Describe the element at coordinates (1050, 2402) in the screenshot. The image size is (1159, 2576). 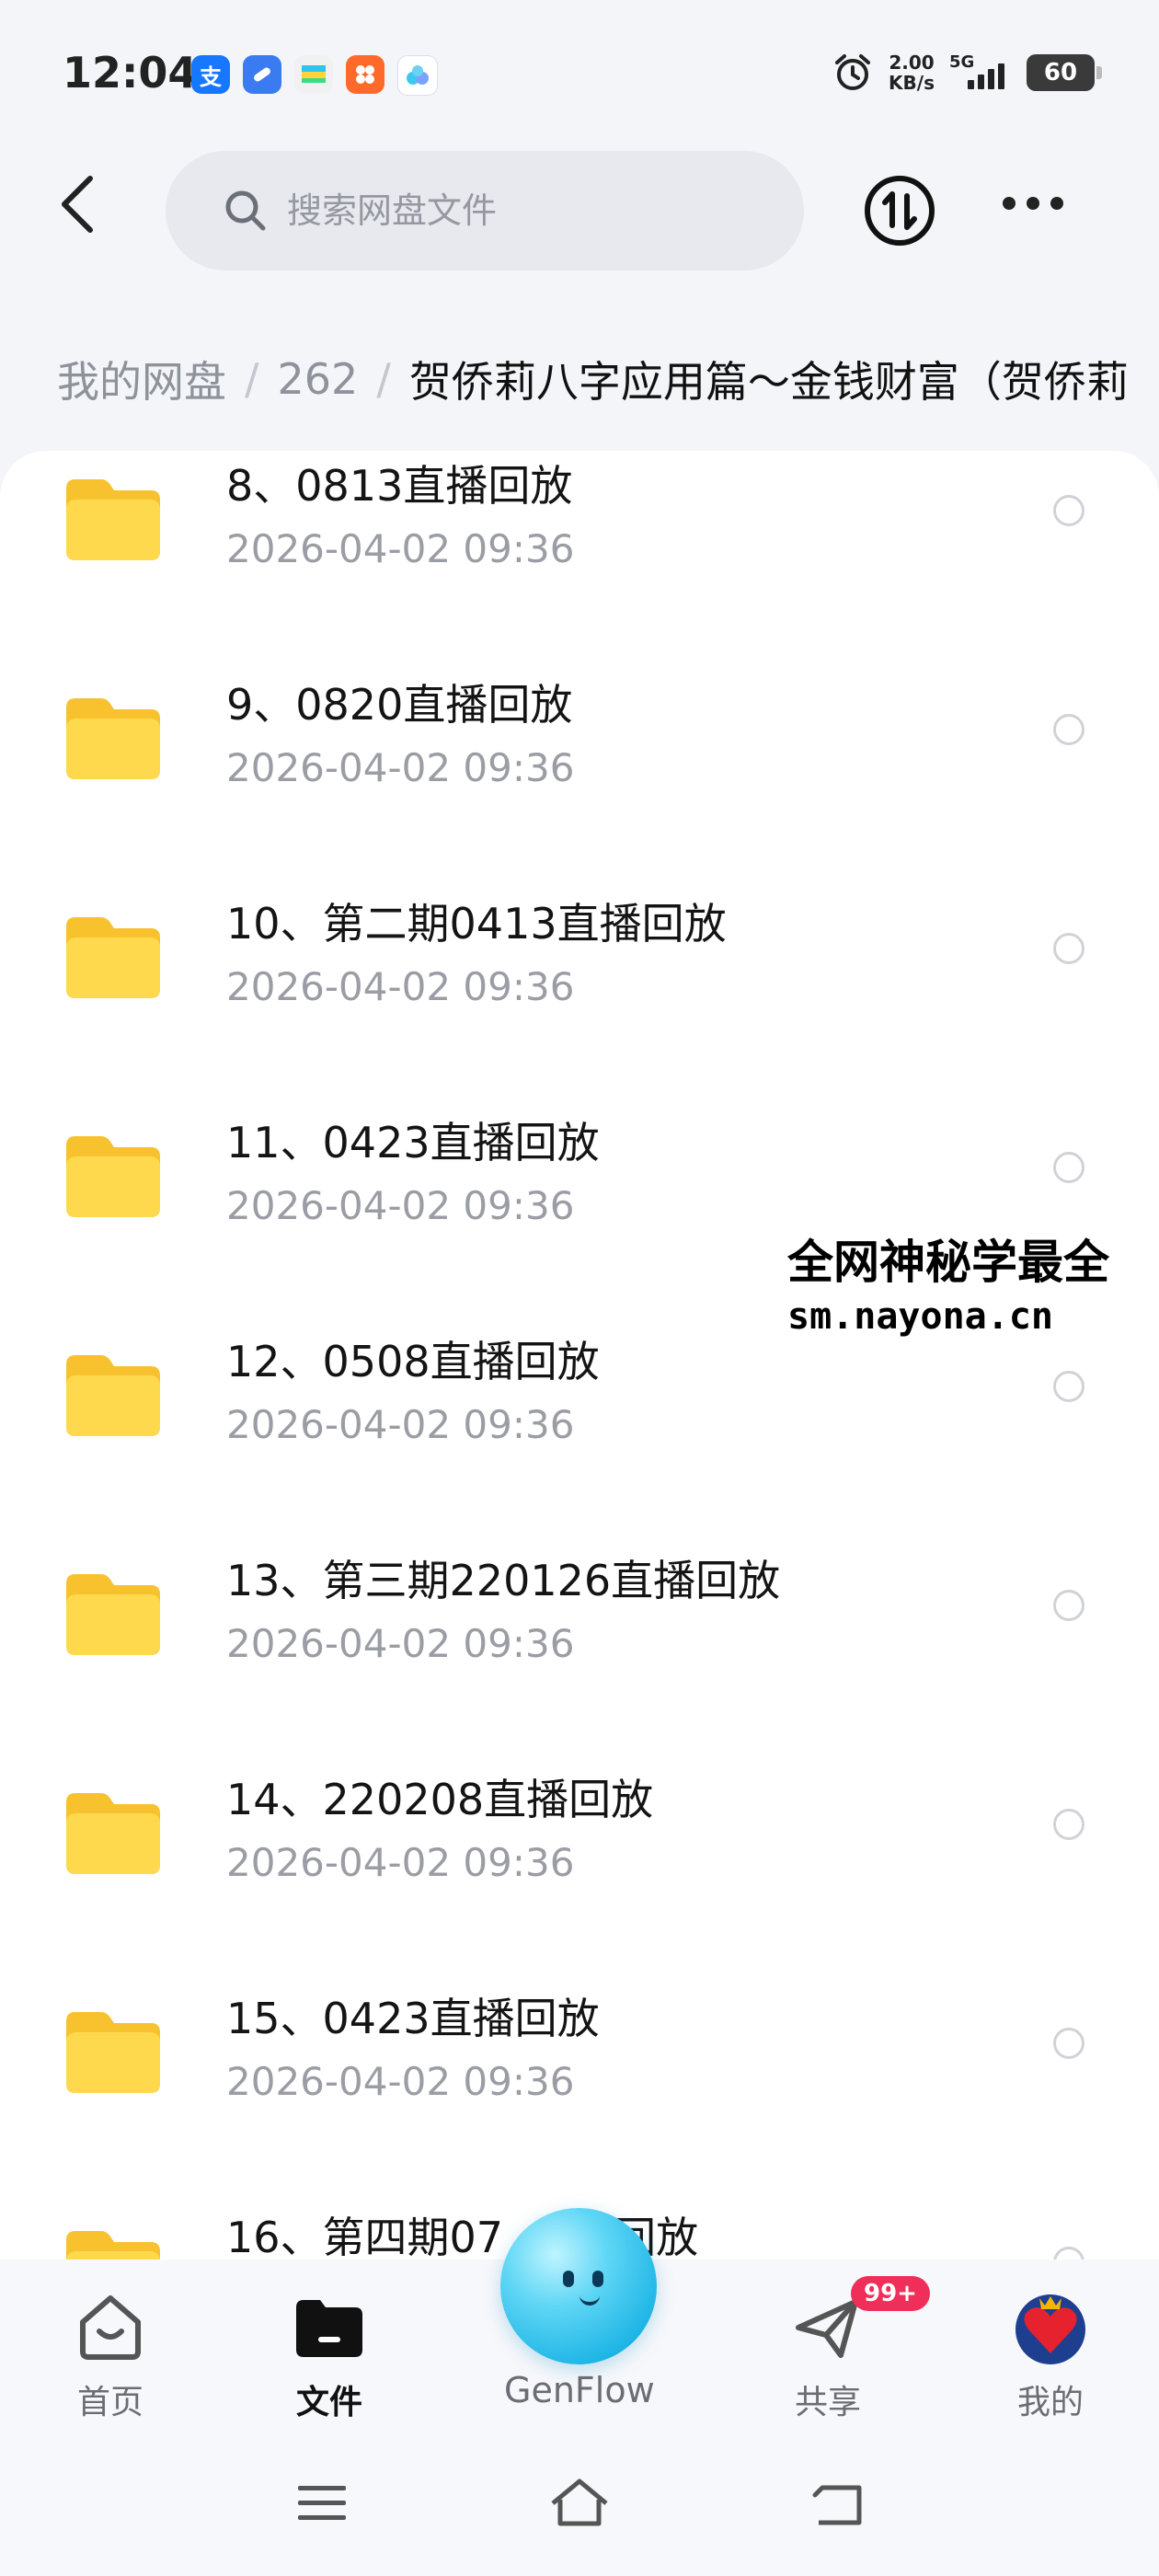
I see `tab-mine-label: 我的` at that location.